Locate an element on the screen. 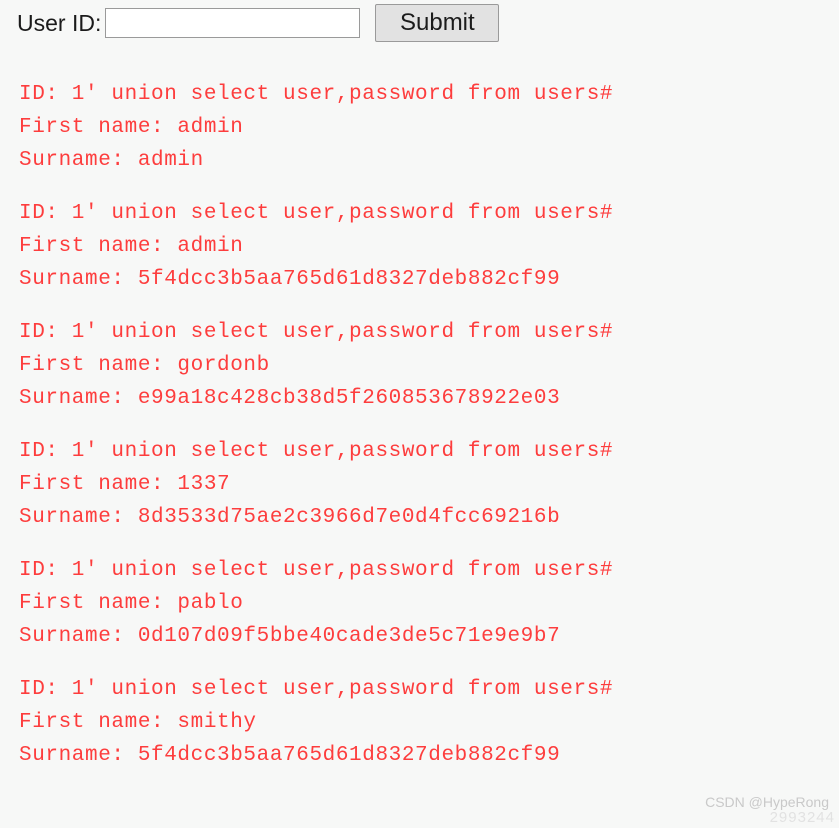 The width and height of the screenshot is (839, 828). result-first-name-line: First name: 1337 is located at coordinates (125, 484).